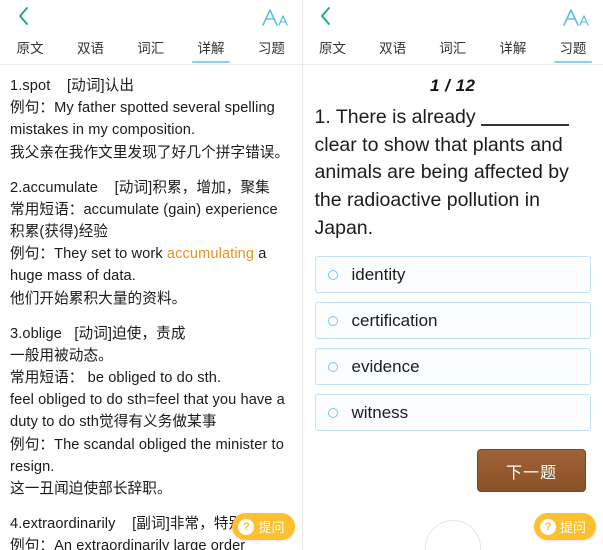 The height and width of the screenshot is (550, 603). What do you see at coordinates (452, 344) in the screenshot?
I see `answer-options: identity certification evidence witness` at bounding box center [452, 344].